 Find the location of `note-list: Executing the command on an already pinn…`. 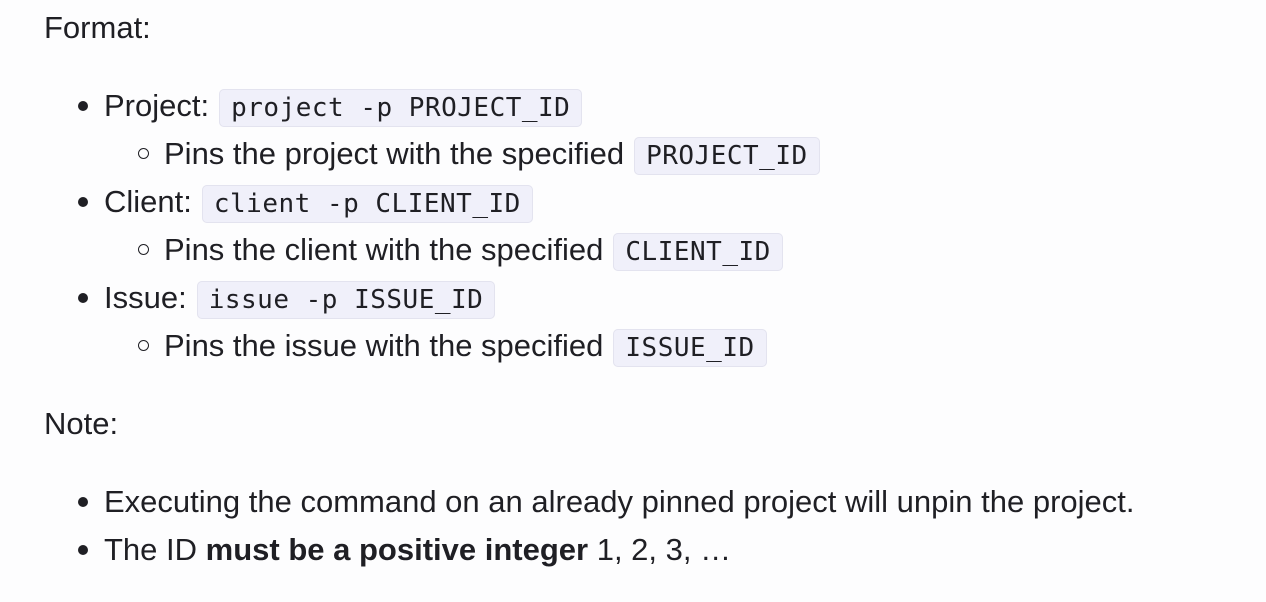

note-list: Executing the command on an already pinn… is located at coordinates (589, 526).